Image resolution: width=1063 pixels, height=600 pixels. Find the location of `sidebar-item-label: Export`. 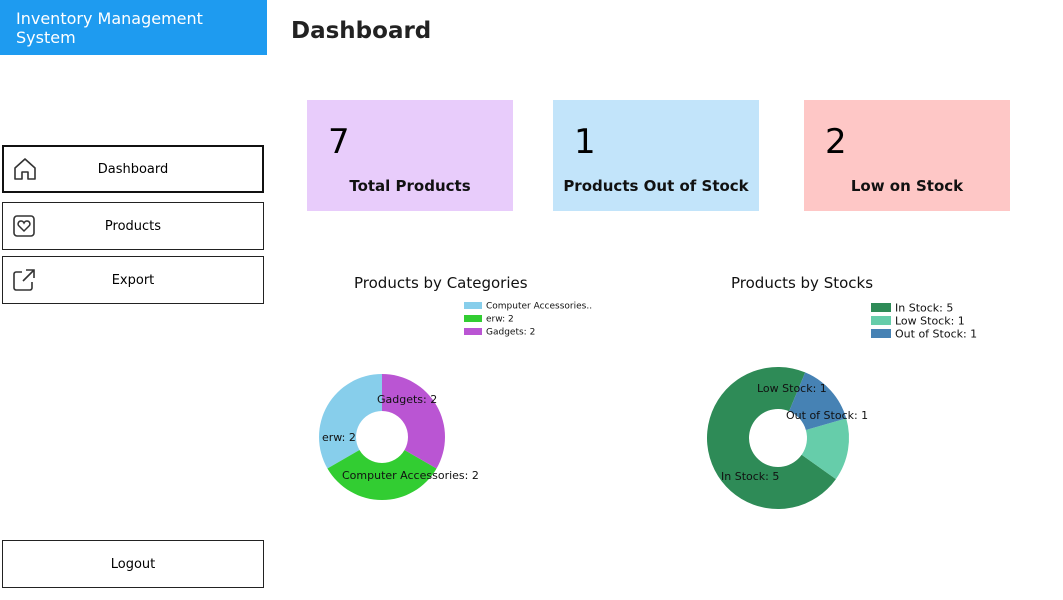

sidebar-item-label: Export is located at coordinates (133, 280).